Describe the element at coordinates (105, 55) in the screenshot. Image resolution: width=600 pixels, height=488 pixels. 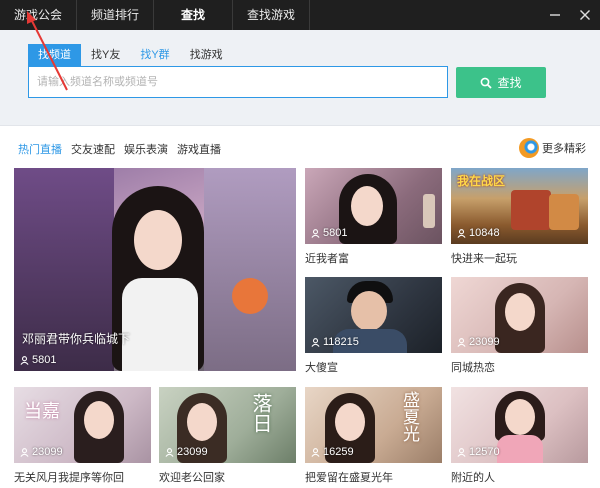
I see `tab-find-y-friend: 找Y友` at that location.